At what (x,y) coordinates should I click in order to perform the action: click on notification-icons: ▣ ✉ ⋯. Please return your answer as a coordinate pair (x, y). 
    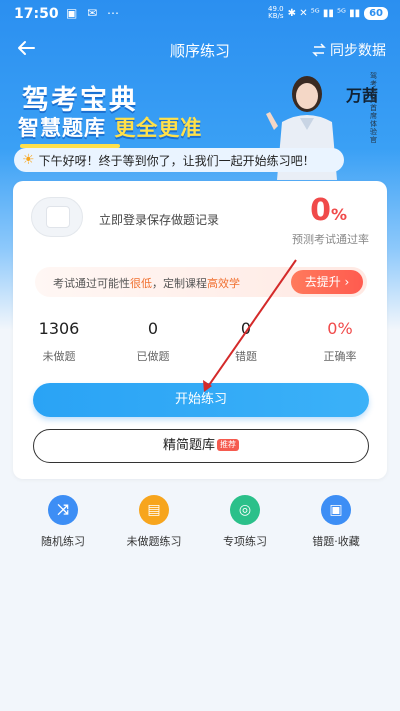
    Looking at the image, I should click on (94, 13).